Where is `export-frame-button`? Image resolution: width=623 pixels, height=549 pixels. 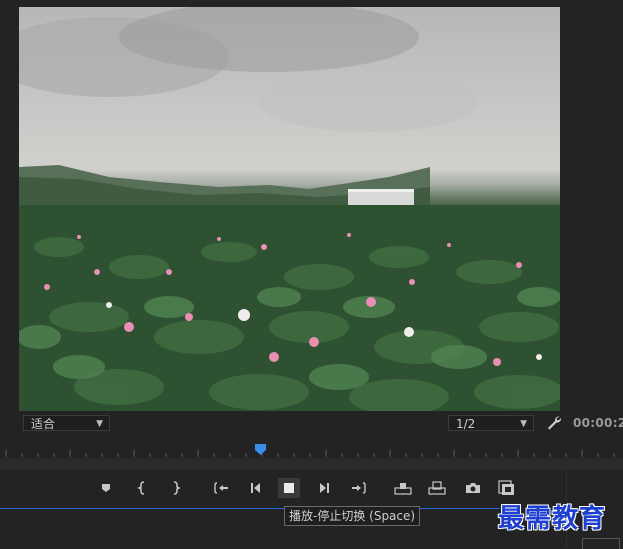
export-frame-button is located at coordinates (473, 488).